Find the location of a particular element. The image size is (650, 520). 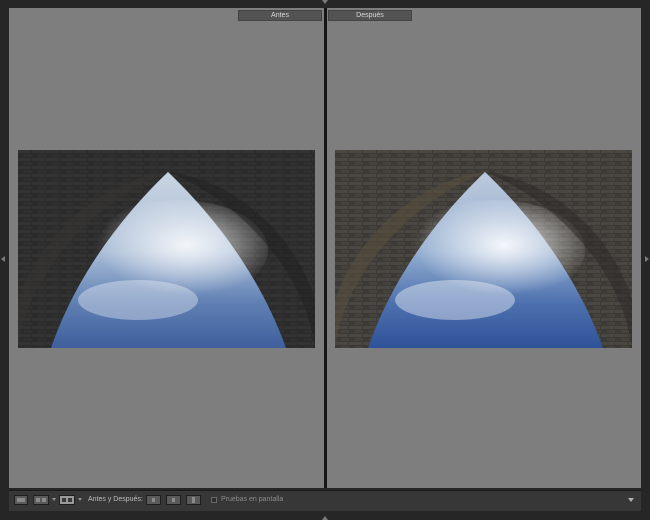

swap-icon is located at coordinates (193, 500).